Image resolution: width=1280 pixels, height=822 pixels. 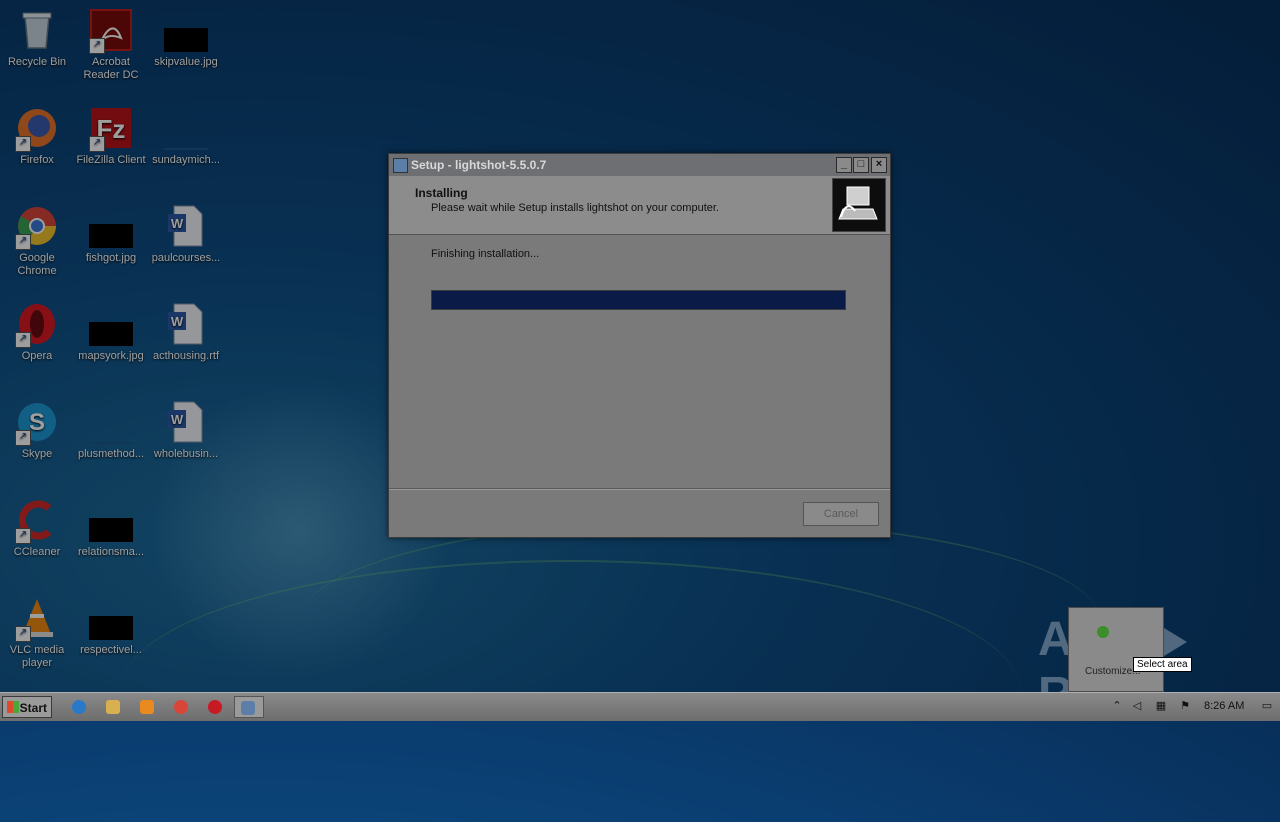 I want to click on volume-icon: ◁, so click(x=1137, y=706).